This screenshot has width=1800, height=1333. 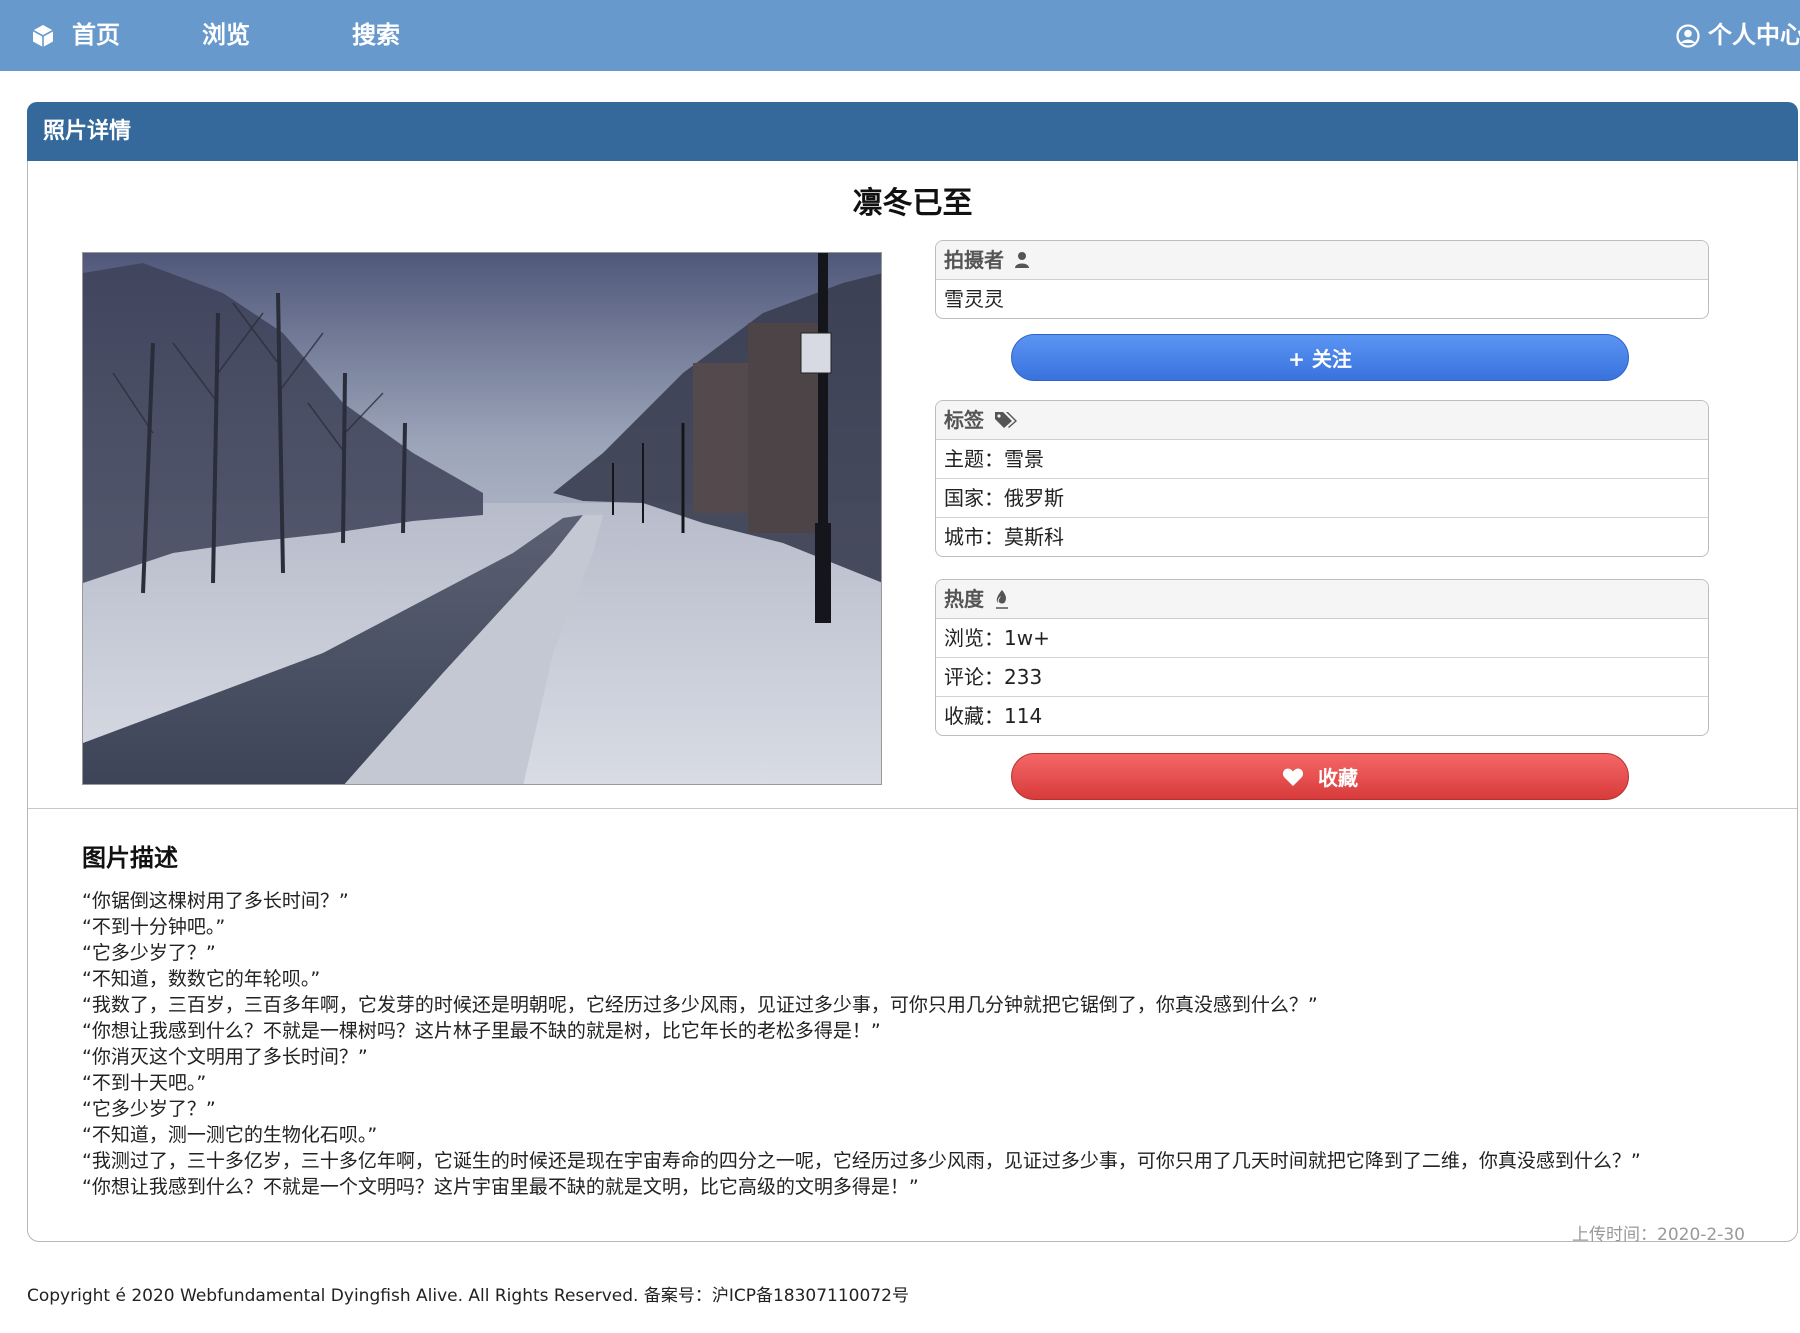 What do you see at coordinates (1322, 599) in the screenshot?
I see `heat-panel-header: 热度` at bounding box center [1322, 599].